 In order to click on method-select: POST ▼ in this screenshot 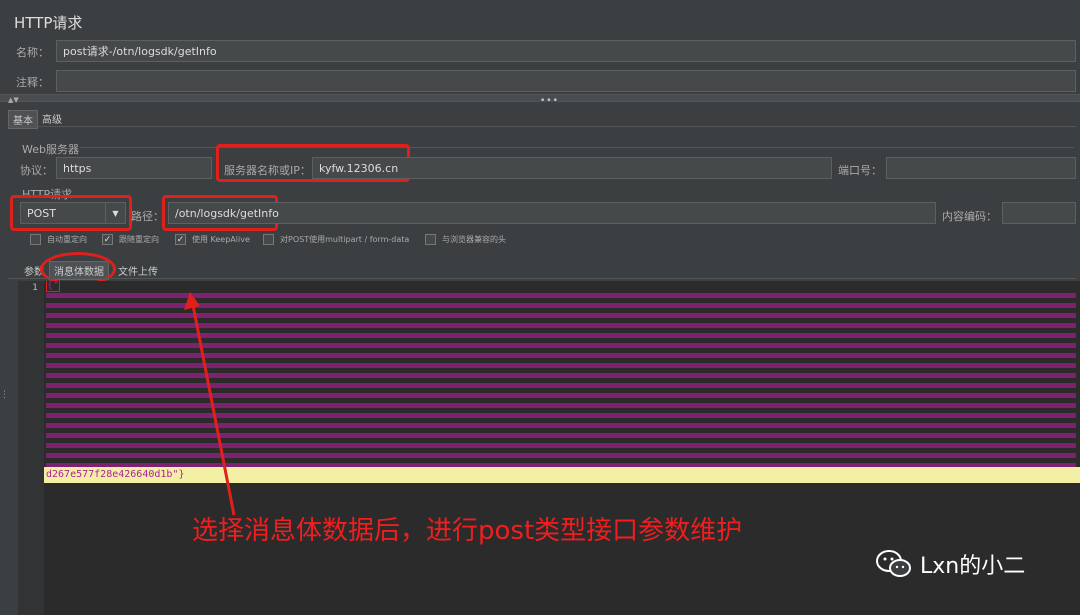, I will do `click(73, 213)`.